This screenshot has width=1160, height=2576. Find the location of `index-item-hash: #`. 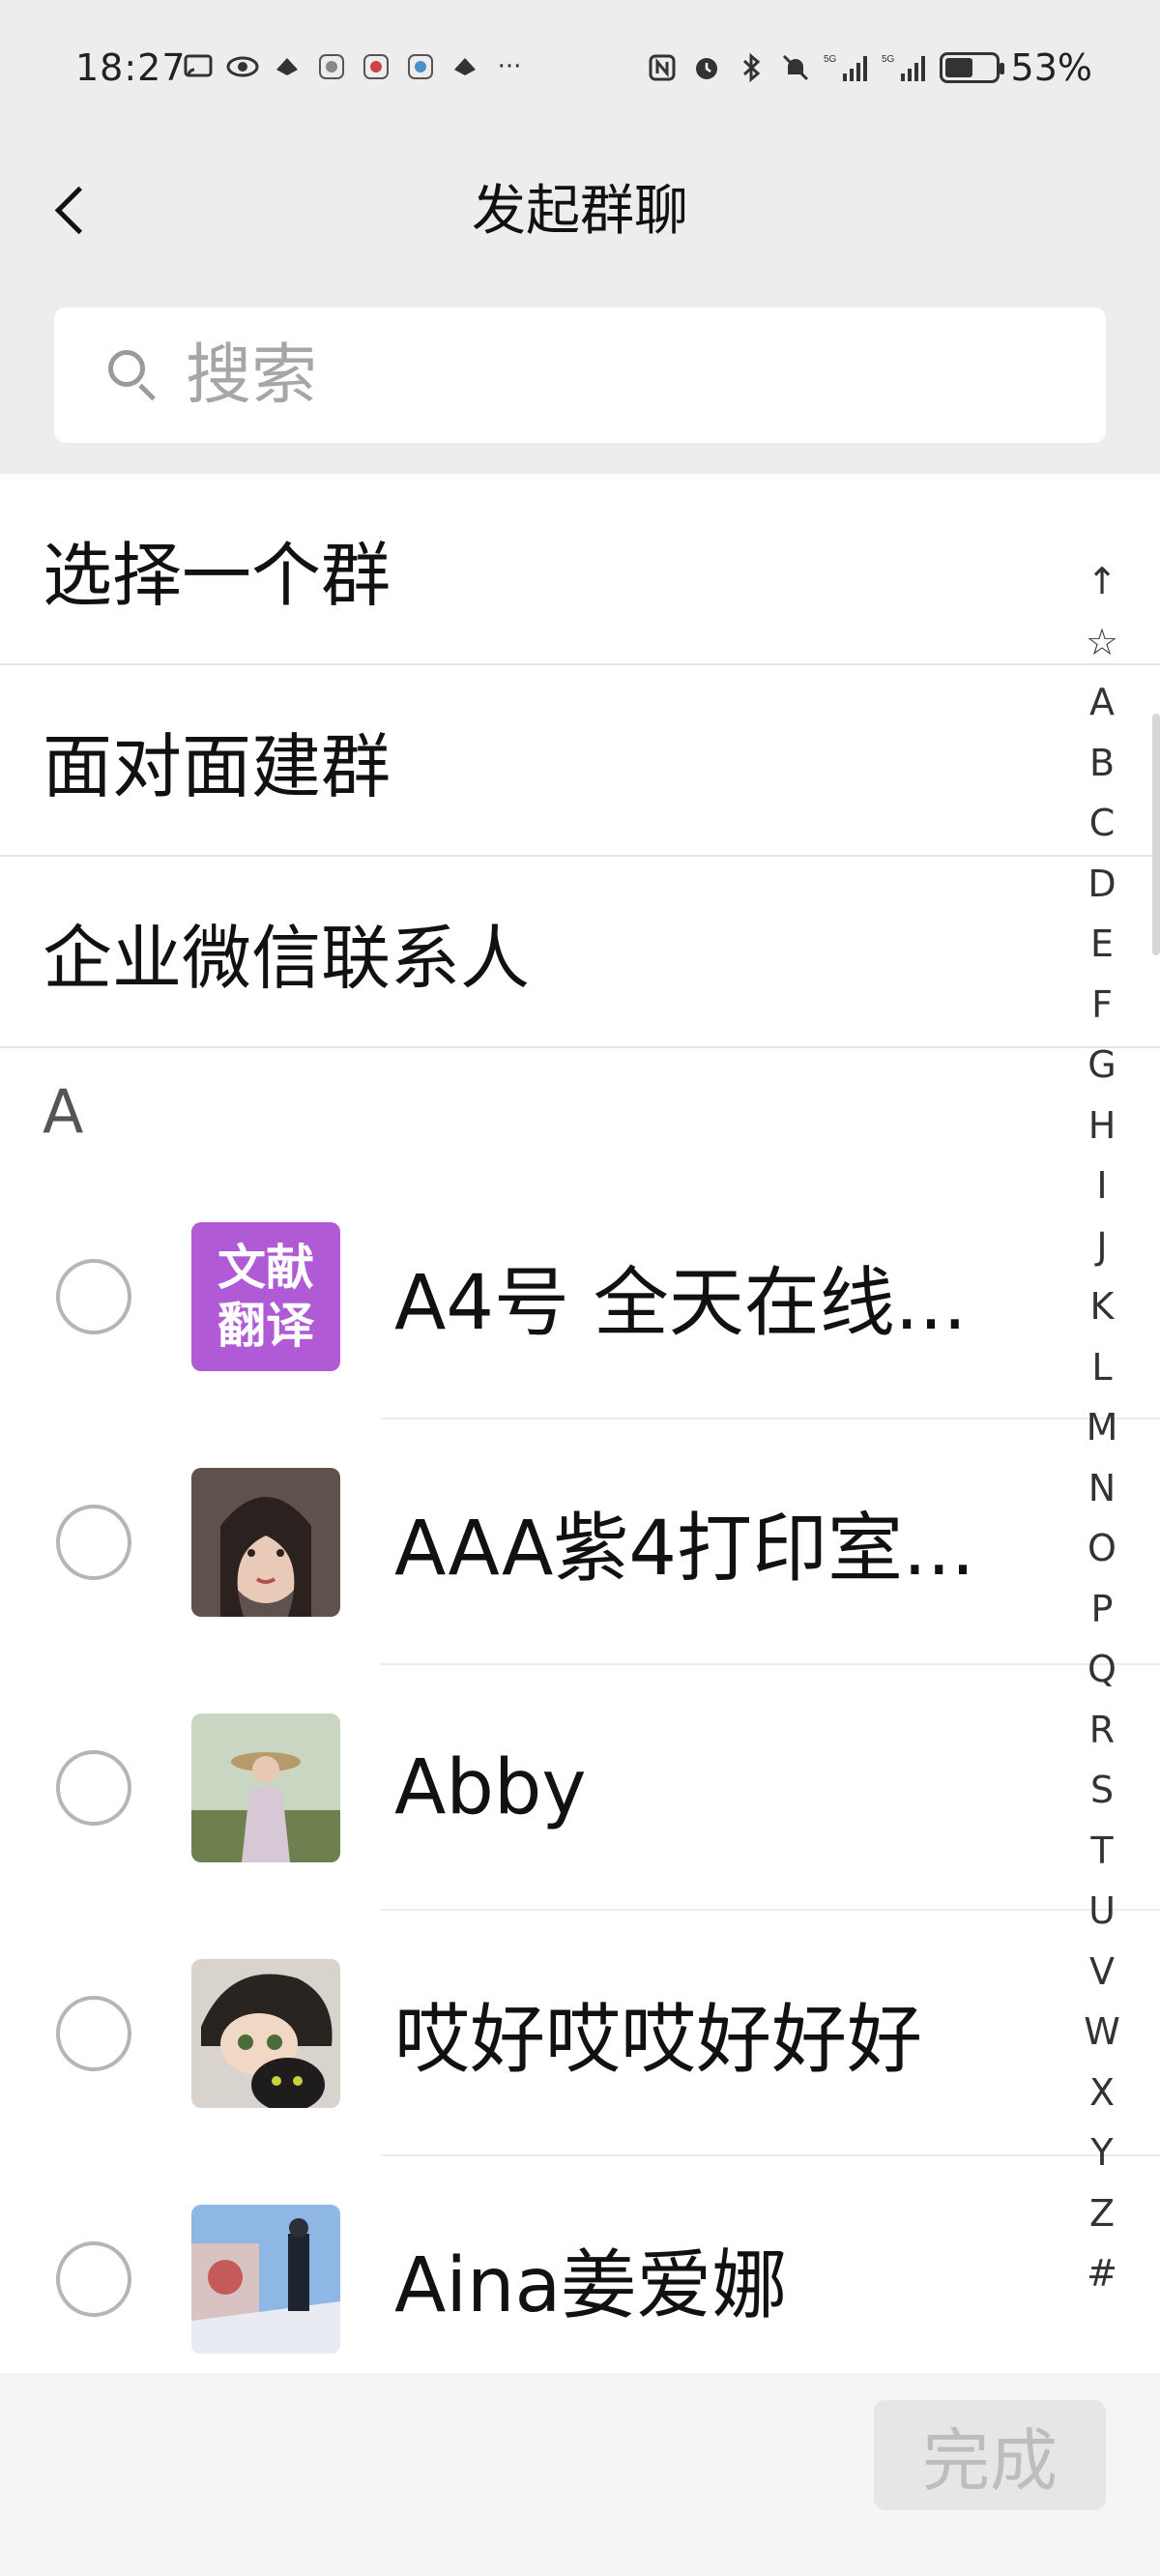

index-item-hash: # is located at coordinates (1102, 2273).